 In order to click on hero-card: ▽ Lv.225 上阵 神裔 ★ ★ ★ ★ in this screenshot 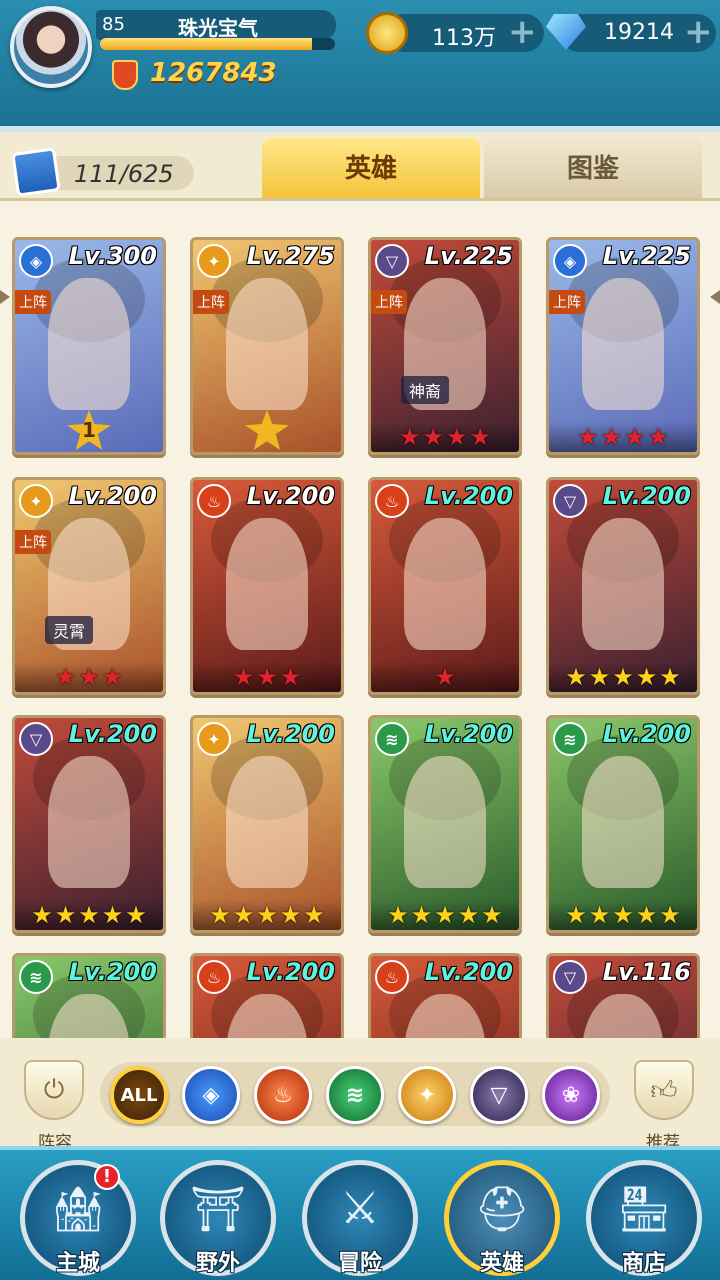, I will do `click(445, 346)`.